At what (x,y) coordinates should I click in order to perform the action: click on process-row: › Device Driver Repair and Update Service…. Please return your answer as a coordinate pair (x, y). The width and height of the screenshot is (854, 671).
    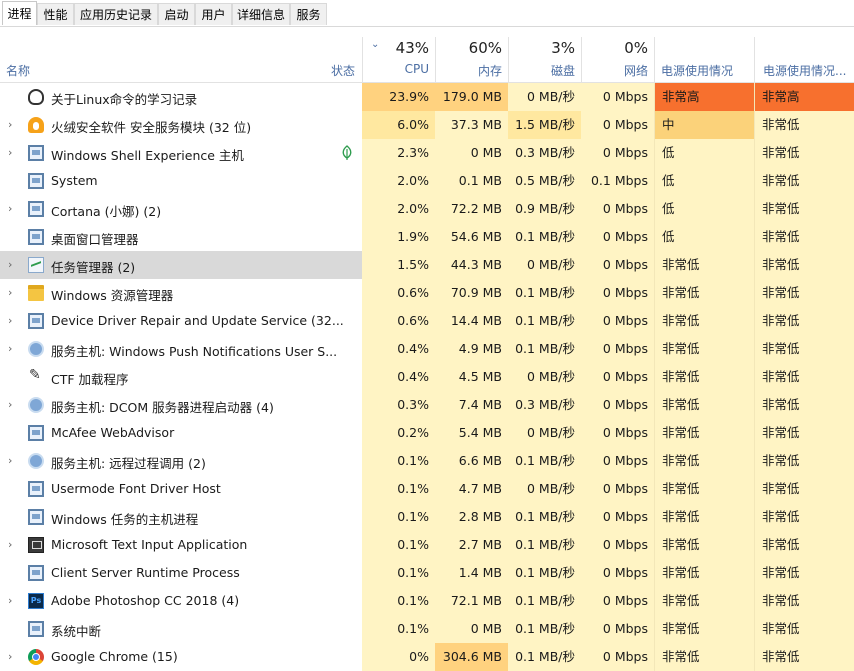
    Looking at the image, I should click on (427, 321).